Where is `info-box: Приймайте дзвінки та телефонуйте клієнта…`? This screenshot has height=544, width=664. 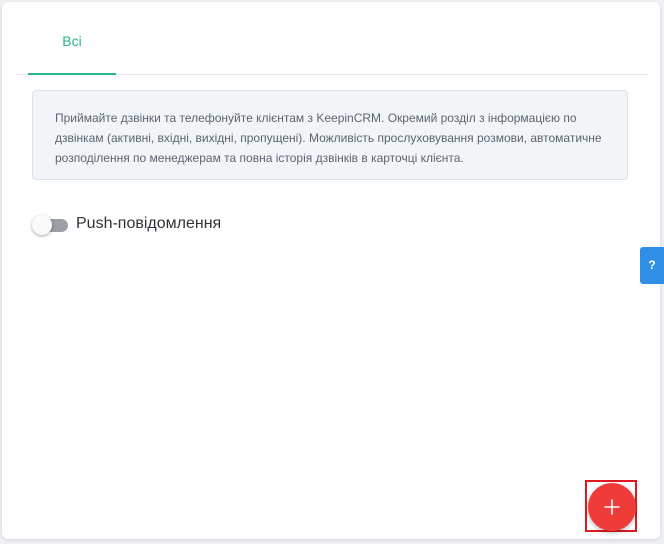 info-box: Приймайте дзвінки та телефонуйте клієнта… is located at coordinates (330, 135).